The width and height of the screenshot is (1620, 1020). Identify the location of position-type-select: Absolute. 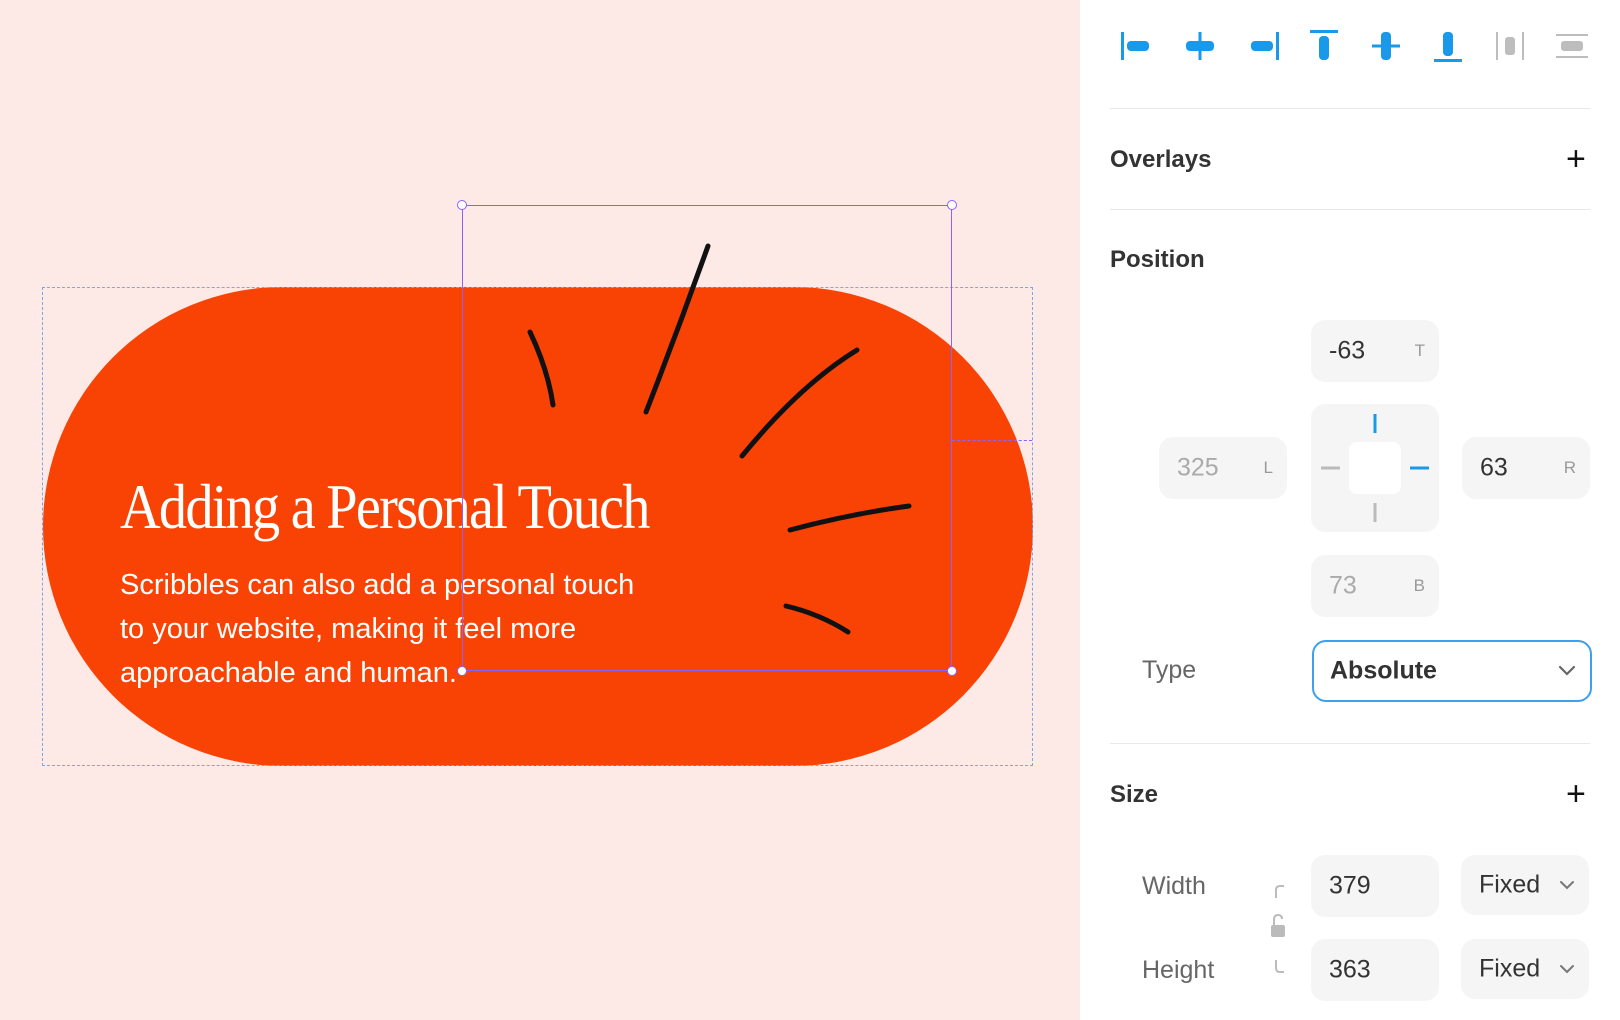
(1452, 671).